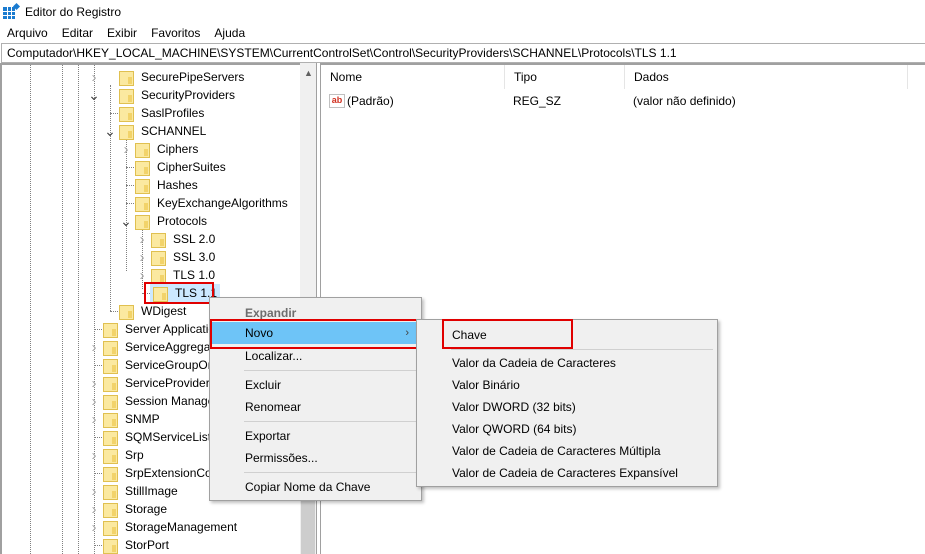 The width and height of the screenshot is (925, 554). What do you see at coordinates (179, 293) in the screenshot?
I see `annotation-selected-key-outline` at bounding box center [179, 293].